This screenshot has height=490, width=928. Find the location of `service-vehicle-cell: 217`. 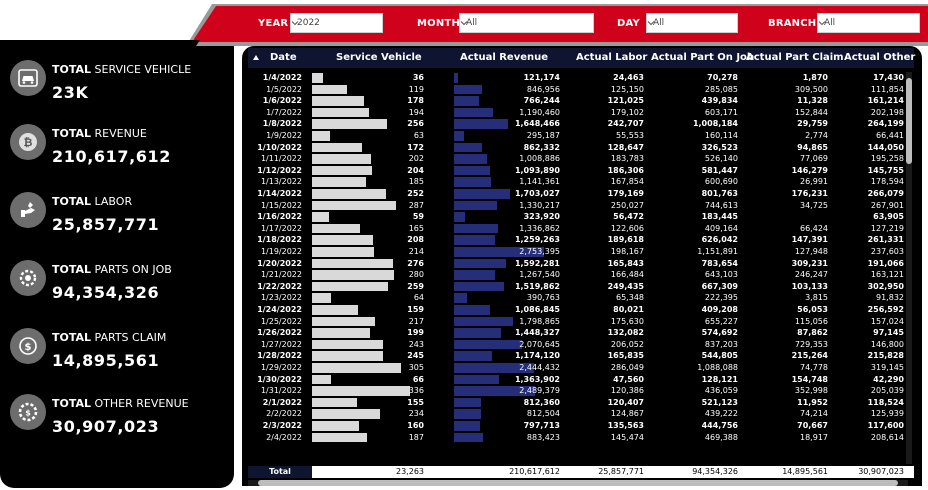

service-vehicle-cell: 217 is located at coordinates (416, 321).